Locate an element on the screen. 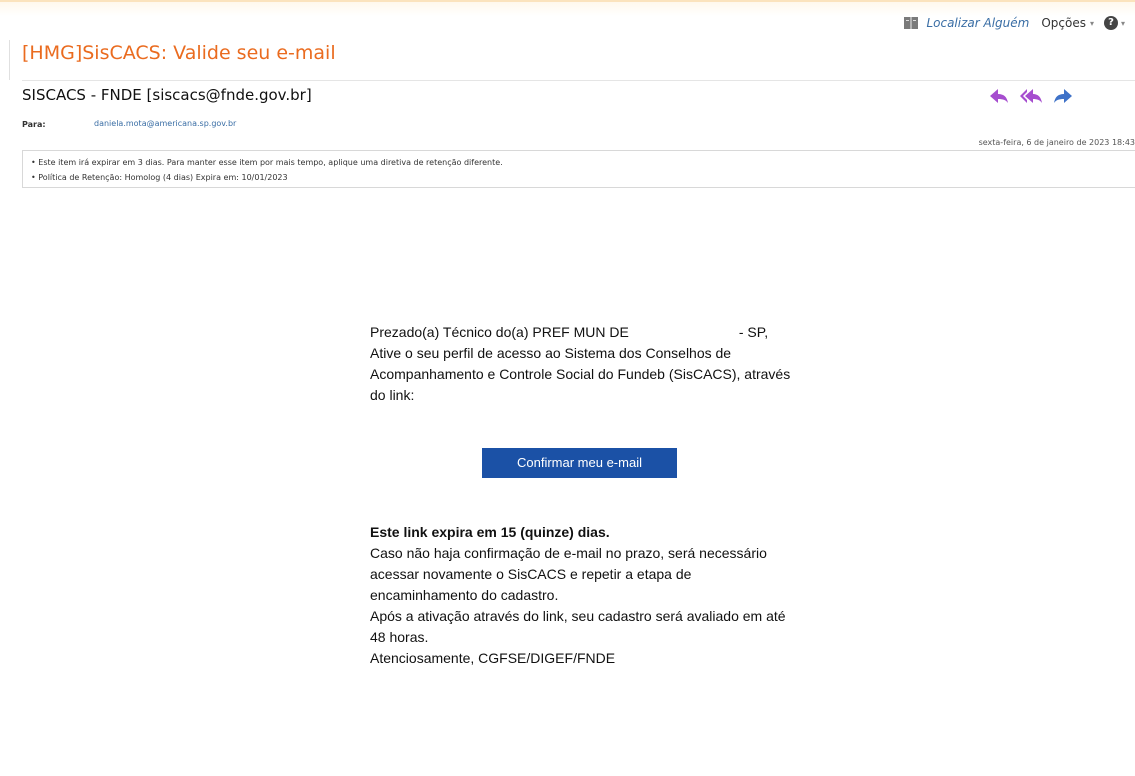 This screenshot has width=1135, height=776. message-subject: [HMG]SisCACS: Valide seu e-mail is located at coordinates (179, 53).